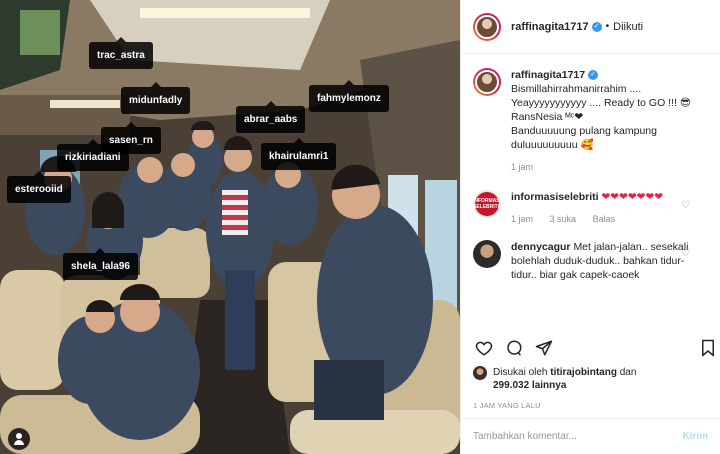  Describe the element at coordinates (299, 154) in the screenshot. I see `photo-tag-khairulamri1: khairulamri1` at that location.